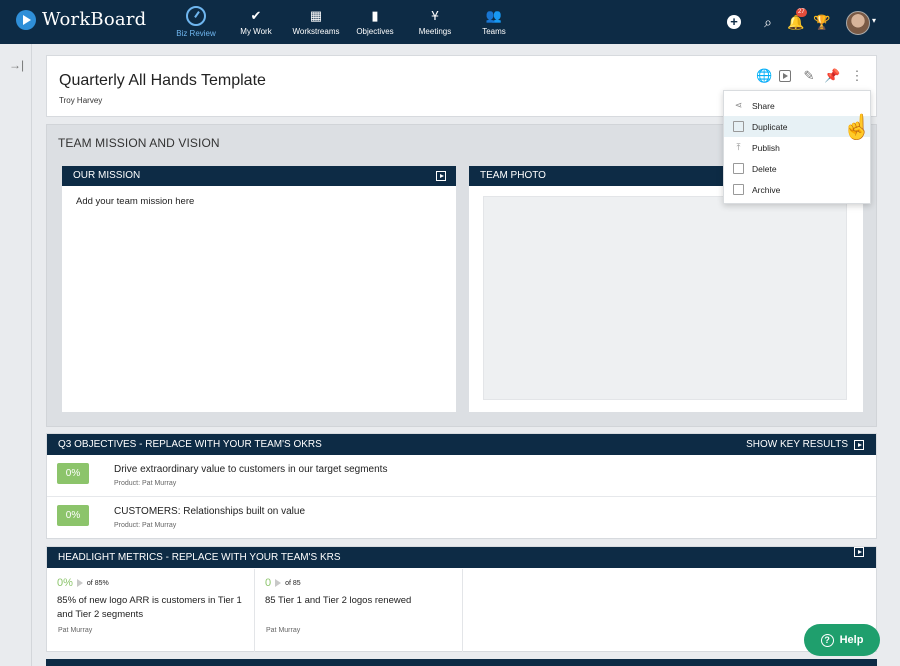  I want to click on menu-item-label: Archive, so click(766, 189).